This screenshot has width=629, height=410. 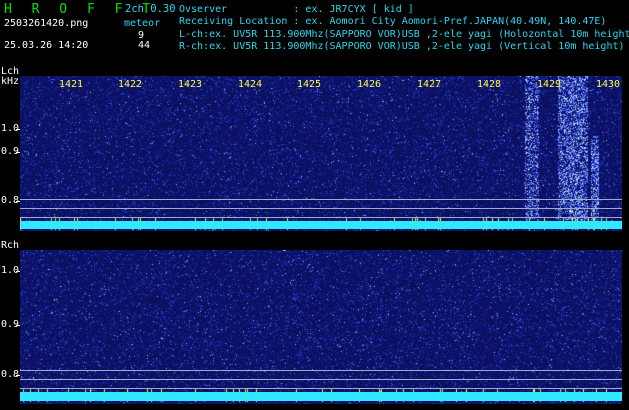 I want to click on meteor-label: meteor, so click(x=142, y=23).